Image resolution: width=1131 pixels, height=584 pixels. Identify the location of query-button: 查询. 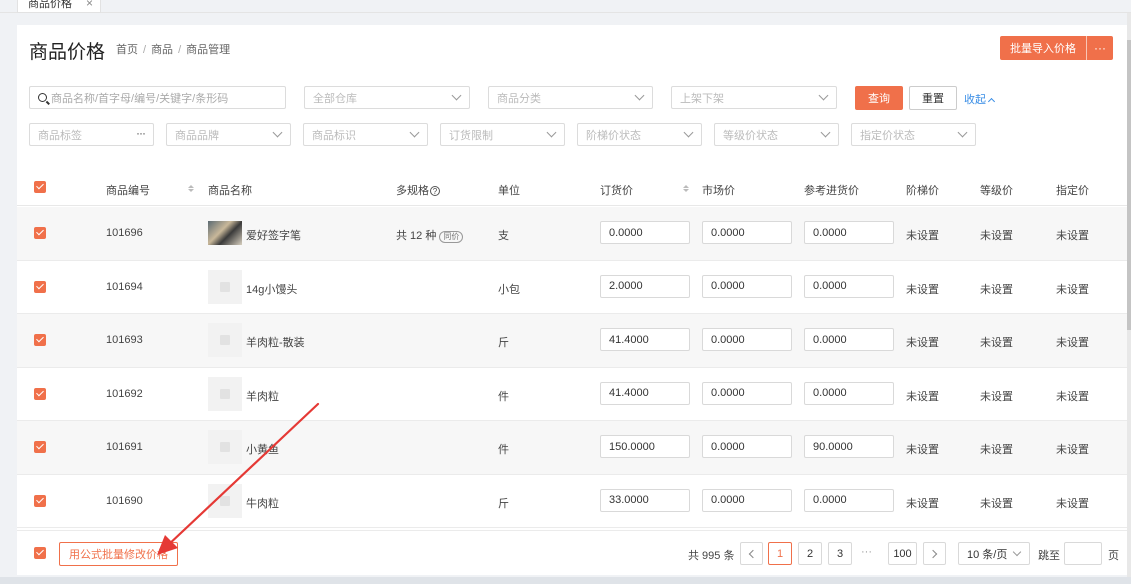
(879, 98).